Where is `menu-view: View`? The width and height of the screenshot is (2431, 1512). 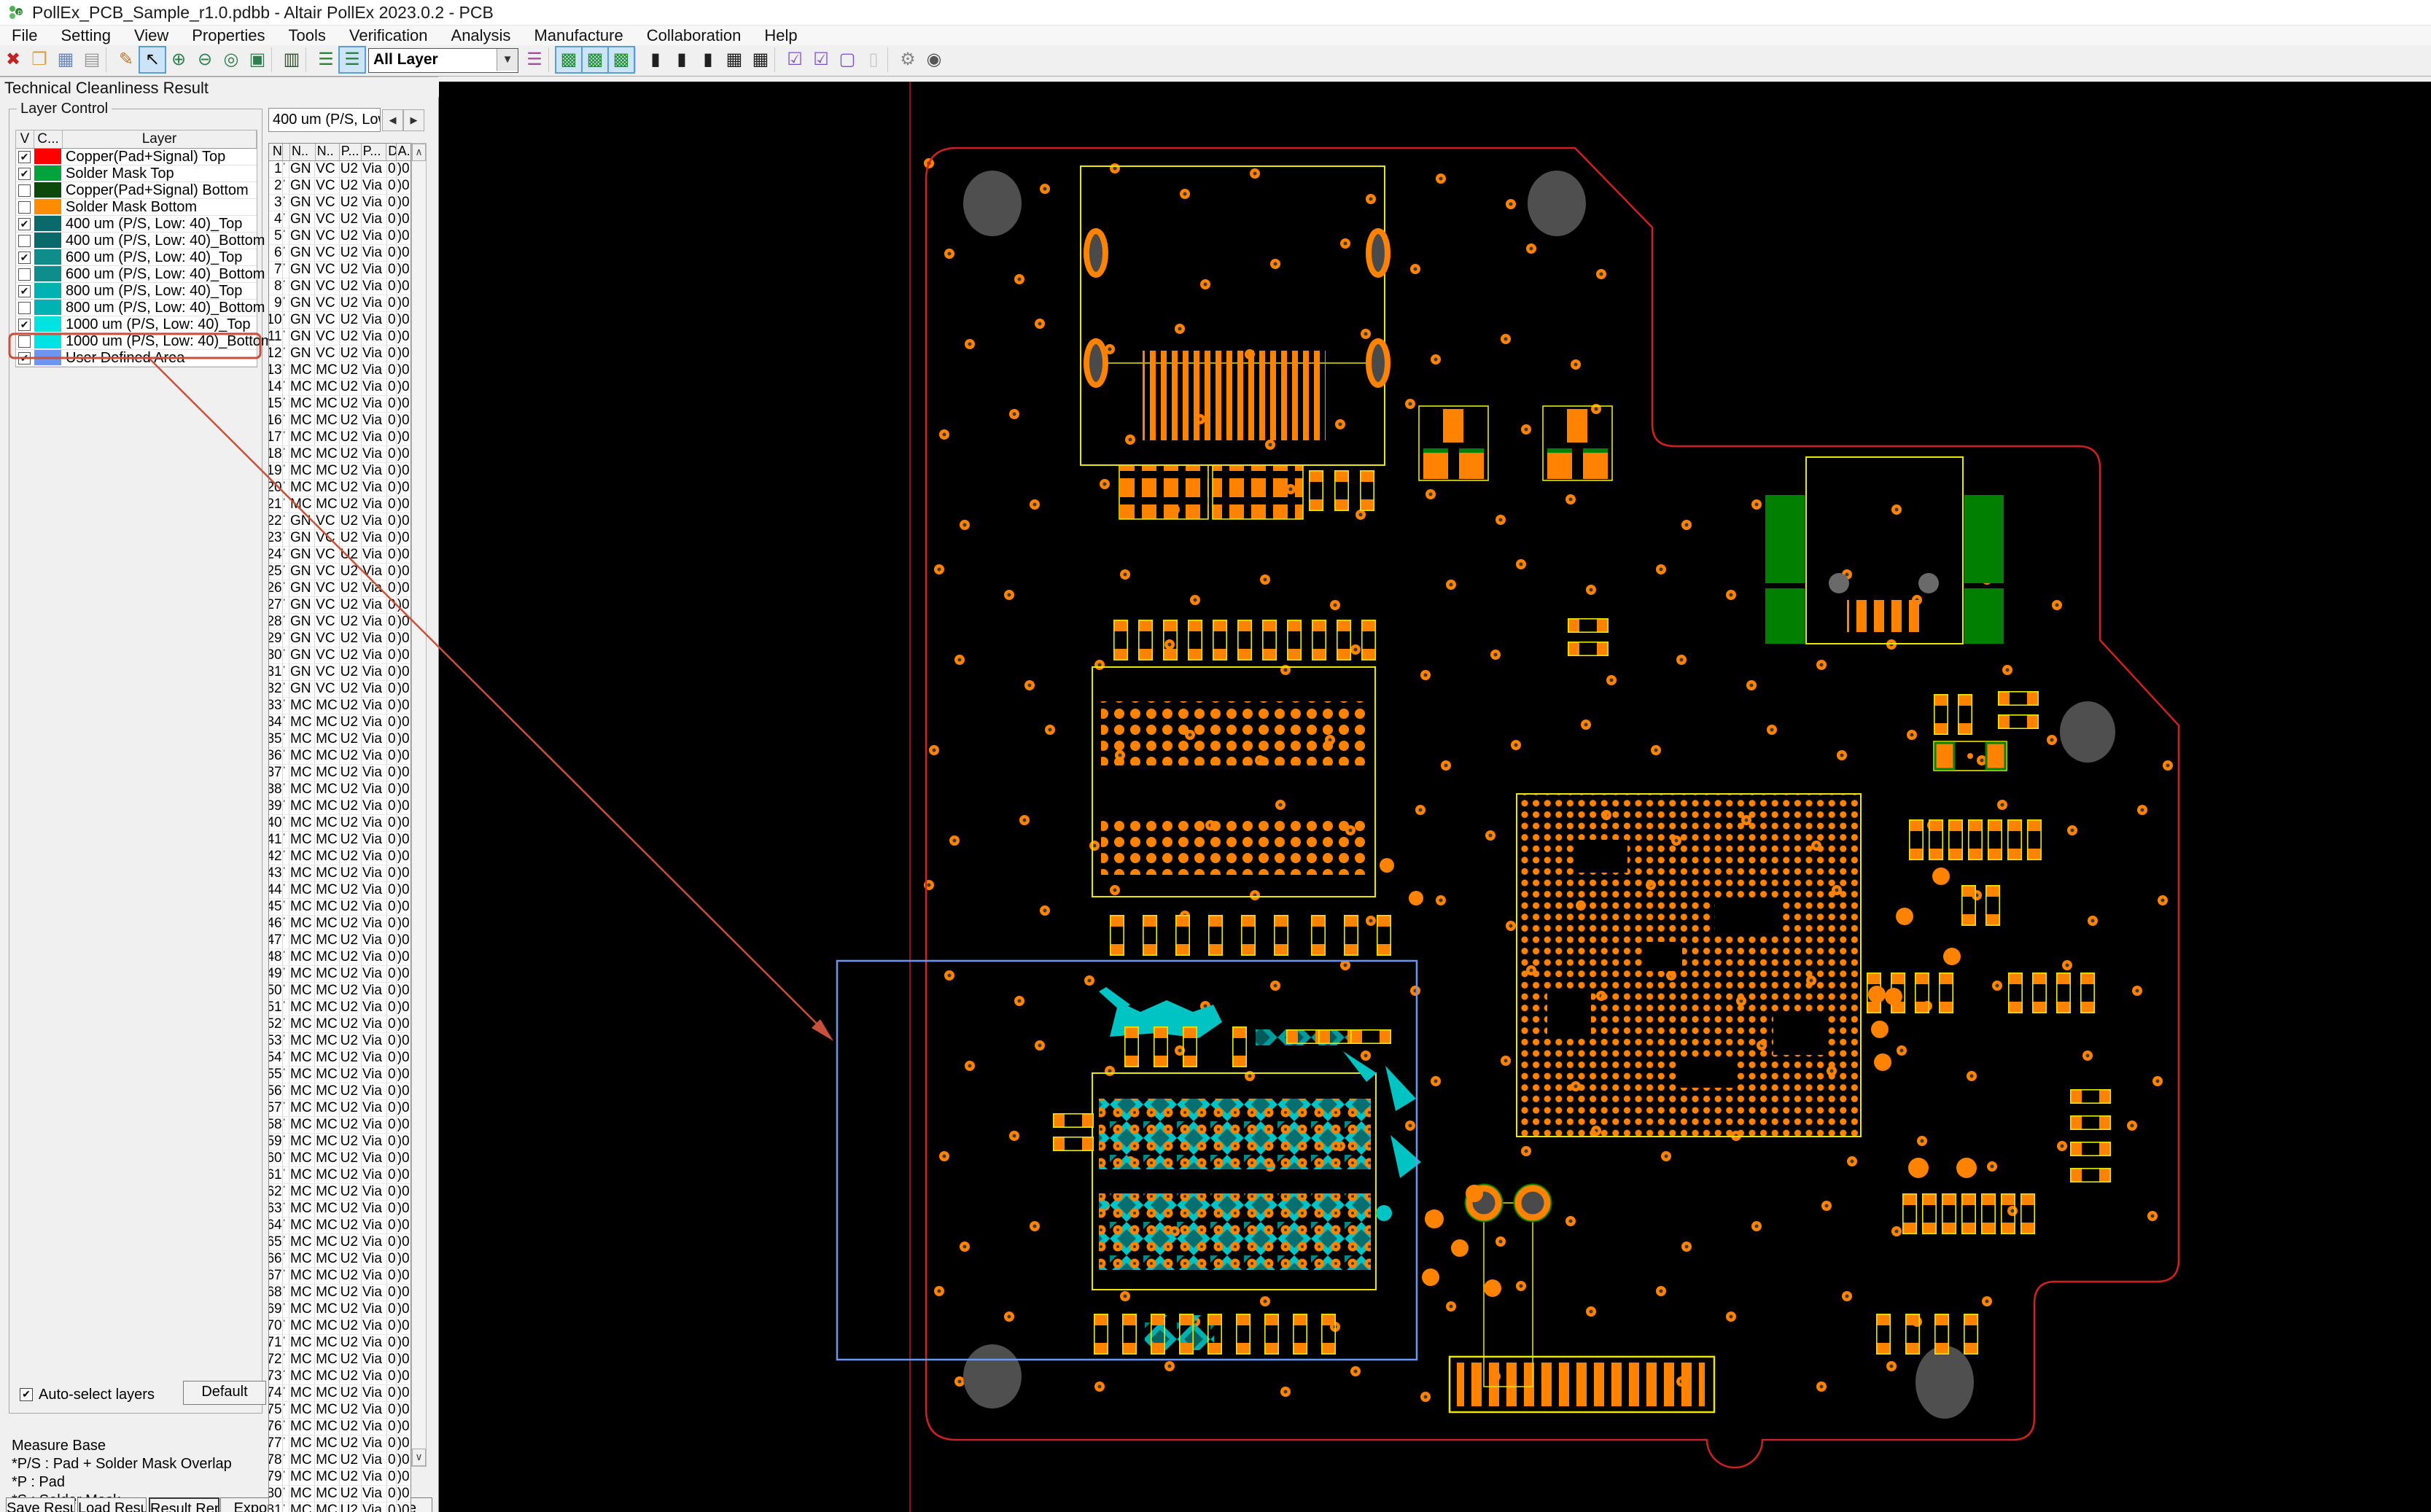 menu-view: View is located at coordinates (151, 36).